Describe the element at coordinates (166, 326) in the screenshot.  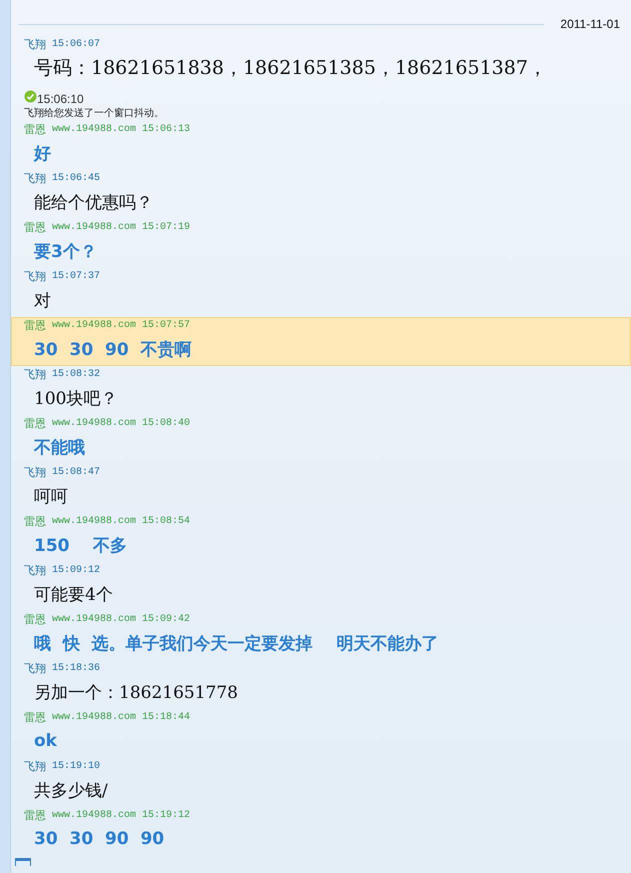
I see `message-time: 15:07:57` at that location.